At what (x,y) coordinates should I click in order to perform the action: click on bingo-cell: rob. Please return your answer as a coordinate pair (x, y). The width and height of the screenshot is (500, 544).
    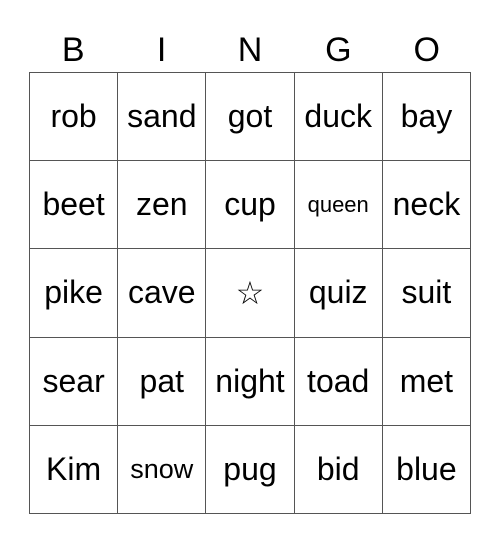
    Looking at the image, I should click on (74, 117).